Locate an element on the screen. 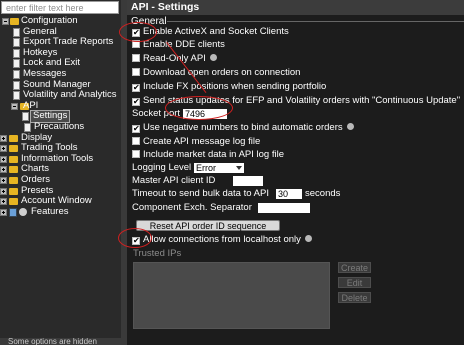 This screenshot has width=464, height=345. create-log-option: Create API message log file is located at coordinates (196, 142).